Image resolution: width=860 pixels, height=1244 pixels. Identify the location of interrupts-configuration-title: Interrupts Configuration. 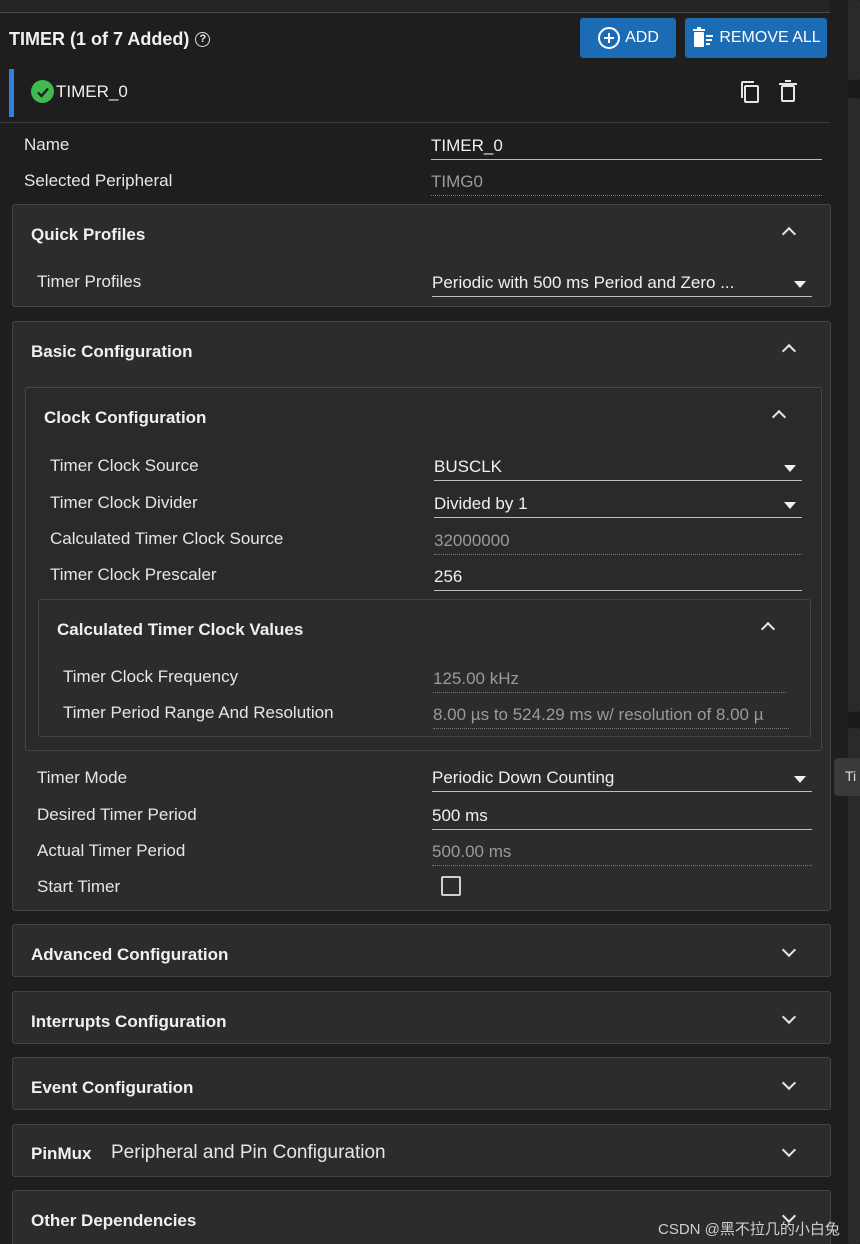
(129, 1021).